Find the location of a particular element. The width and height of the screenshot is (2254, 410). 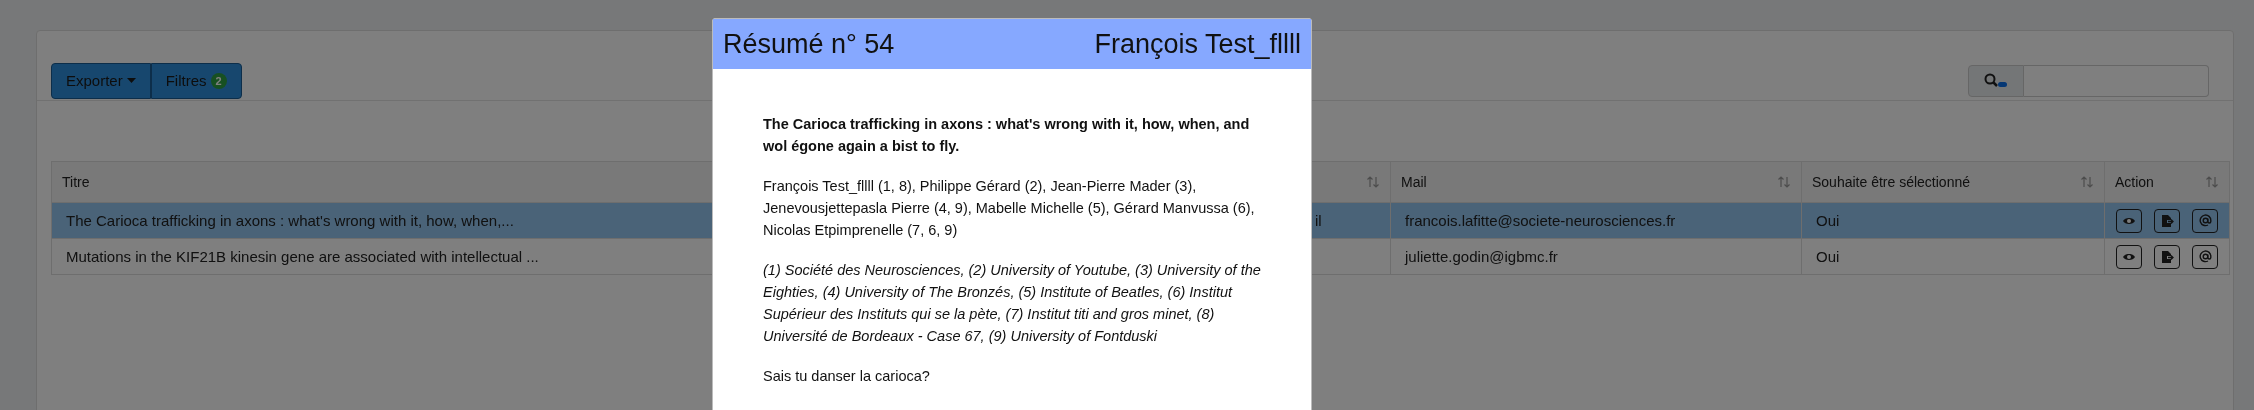

dialog-title: Résumé n° 54 is located at coordinates (809, 44).